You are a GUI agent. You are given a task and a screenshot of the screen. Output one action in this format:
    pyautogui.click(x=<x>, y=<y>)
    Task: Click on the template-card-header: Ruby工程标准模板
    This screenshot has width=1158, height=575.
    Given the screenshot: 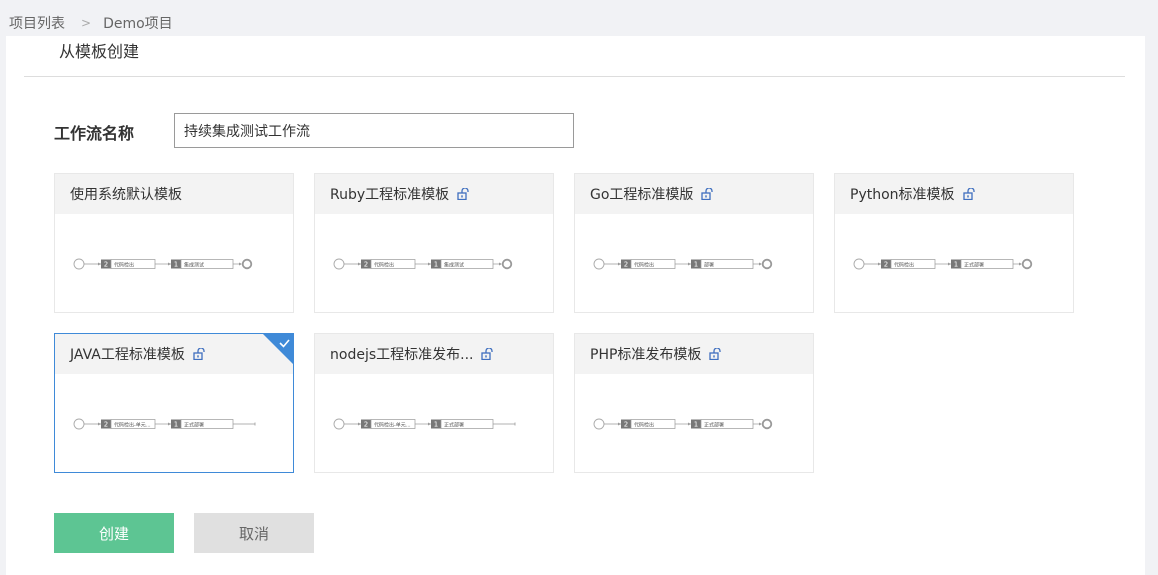 What is the action you would take?
    pyautogui.click(x=434, y=194)
    